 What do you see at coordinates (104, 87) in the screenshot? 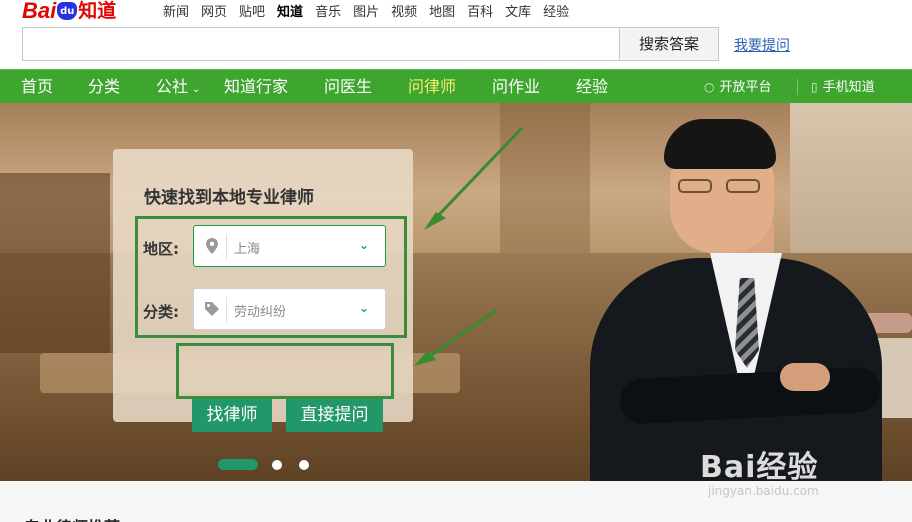
I see `nav-item-category: 分类` at bounding box center [104, 87].